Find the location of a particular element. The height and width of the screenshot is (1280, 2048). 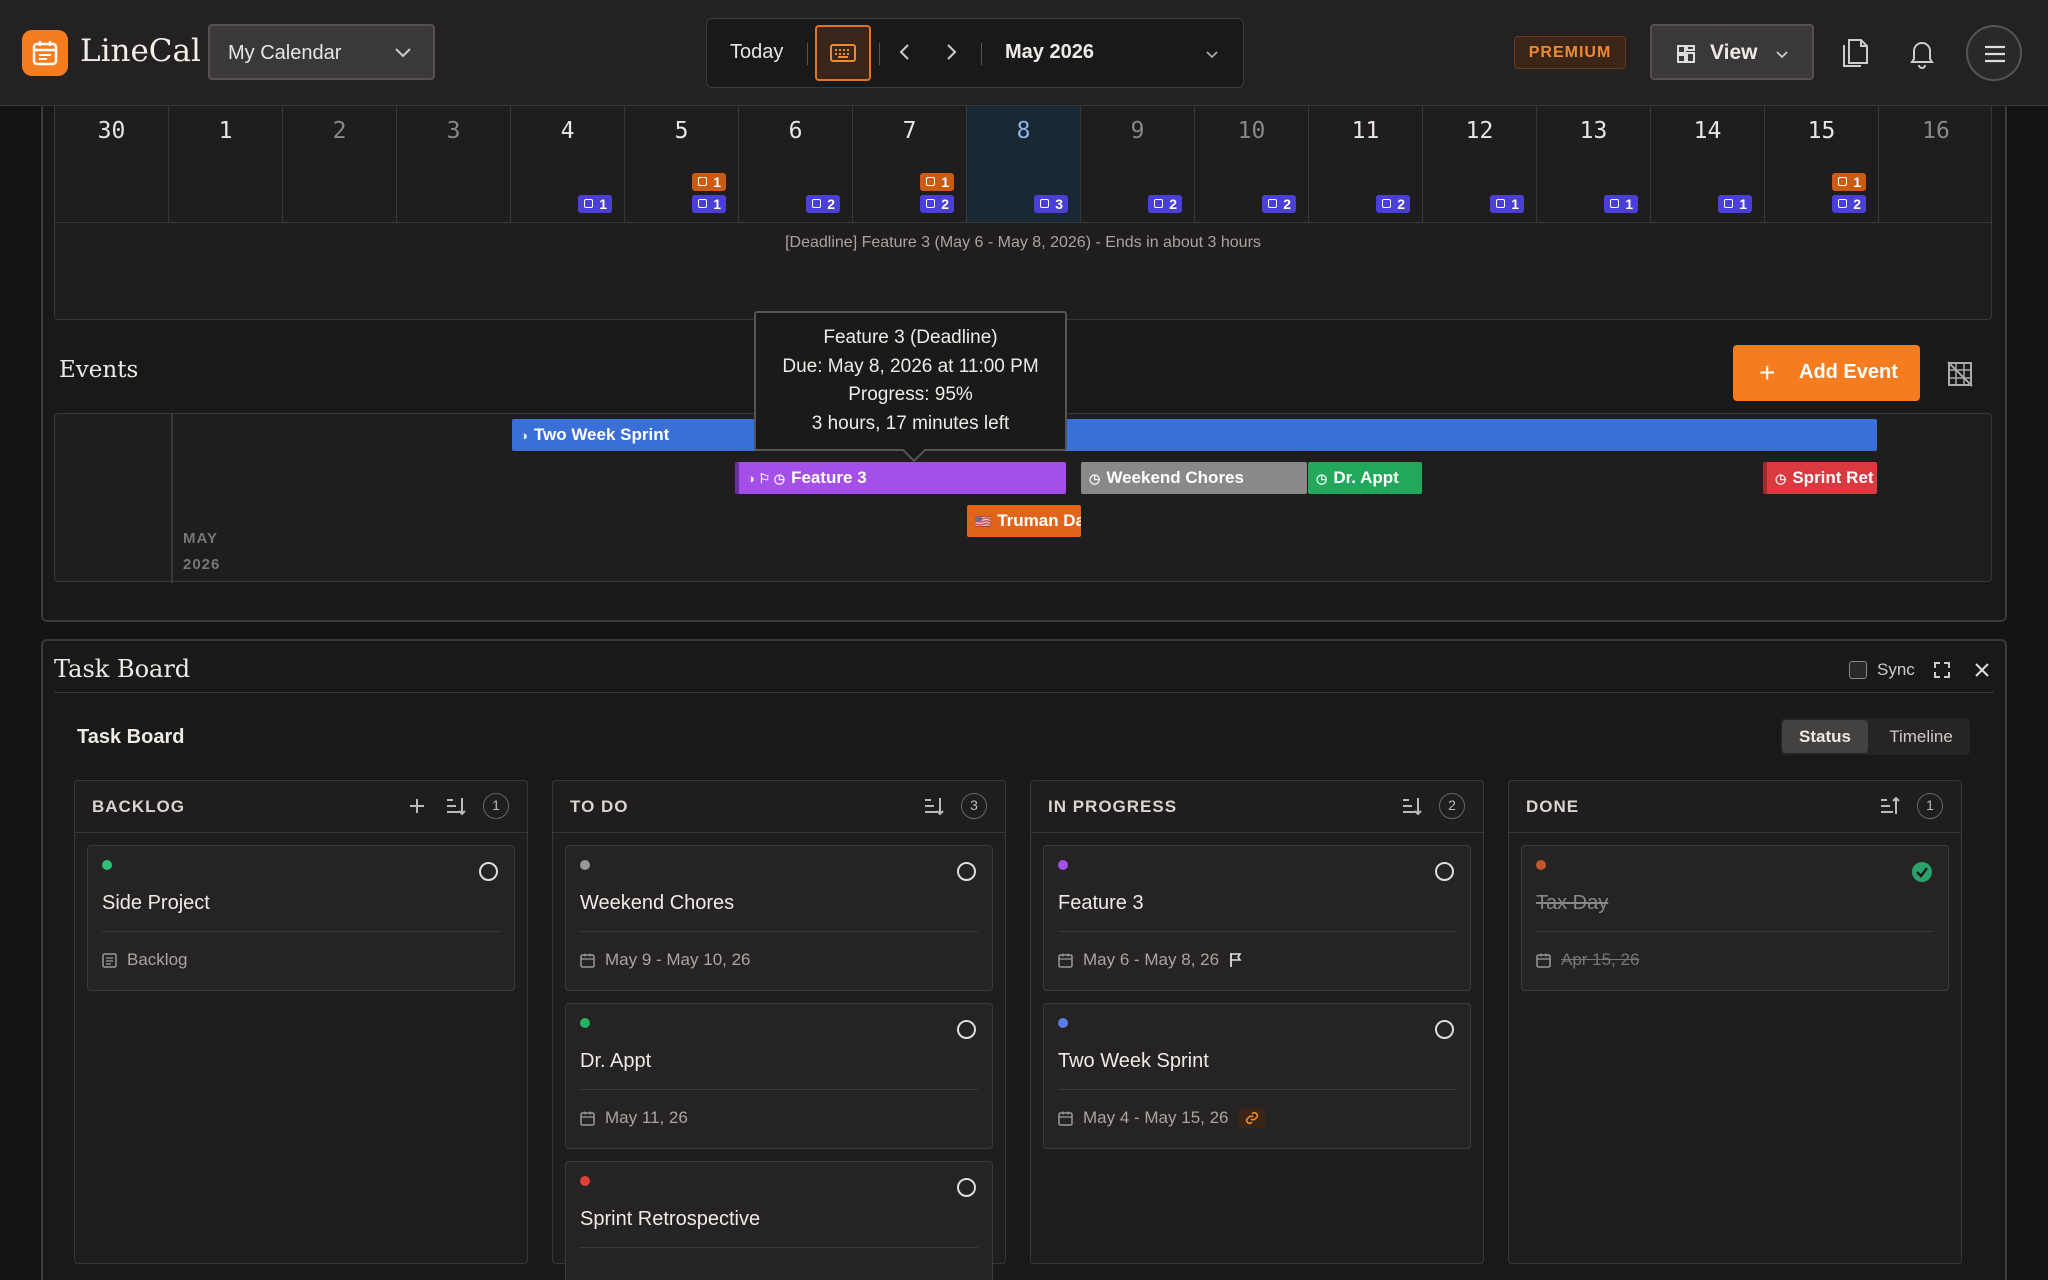

close-icon is located at coordinates (1982, 670).